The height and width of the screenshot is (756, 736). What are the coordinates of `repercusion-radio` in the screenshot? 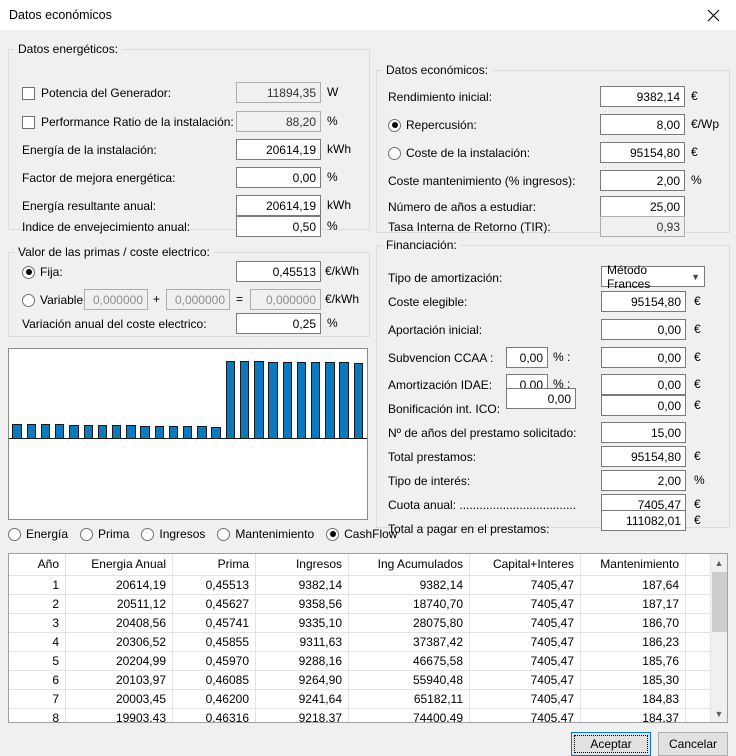 It's located at (394, 125).